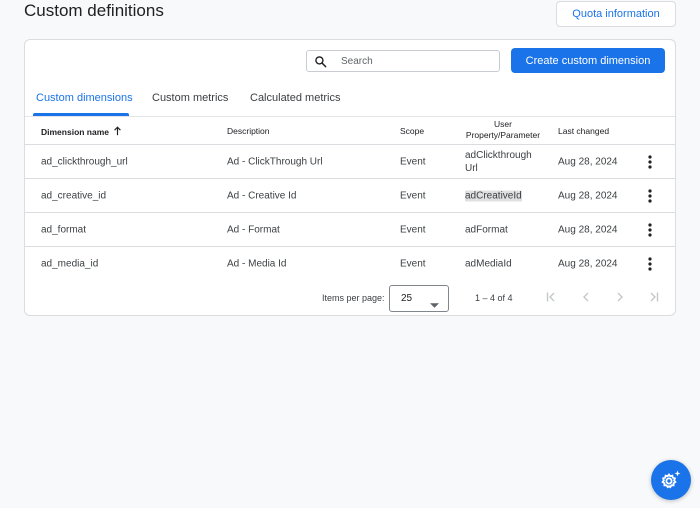 This screenshot has width=700, height=508. I want to click on first-page-icon, so click(552, 297).